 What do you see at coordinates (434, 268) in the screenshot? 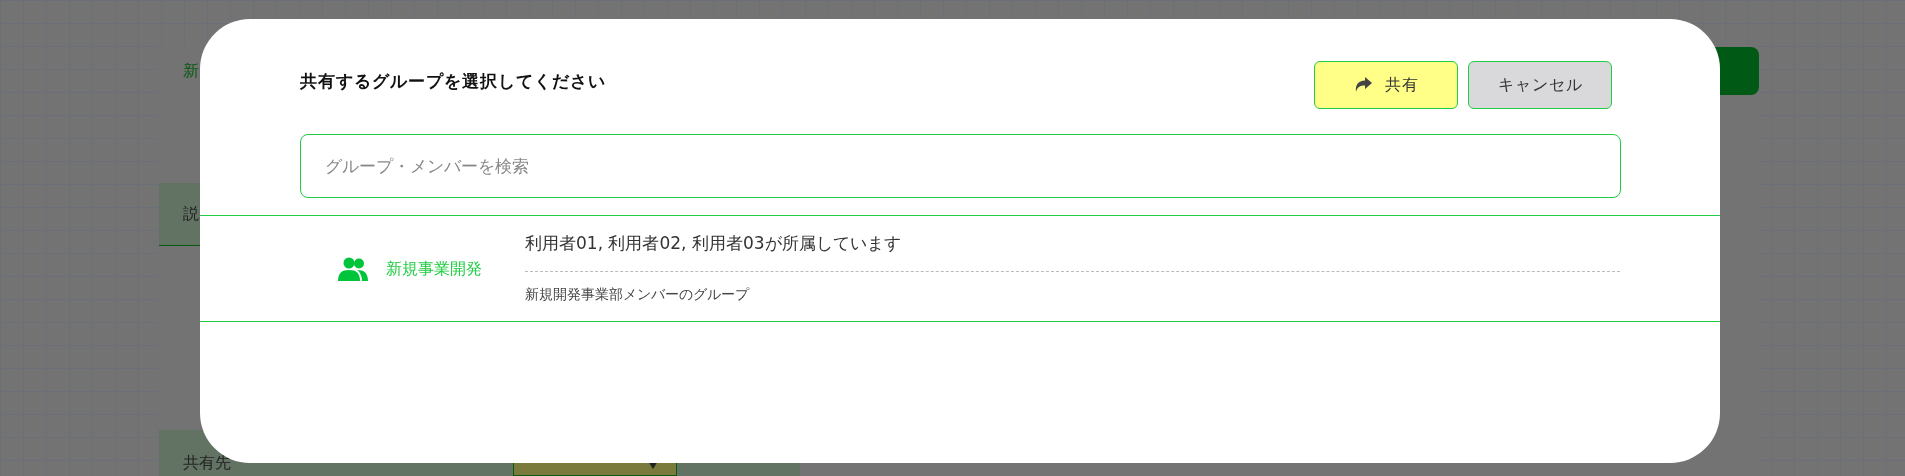
I see `group-name: 新規事業開発` at bounding box center [434, 268].